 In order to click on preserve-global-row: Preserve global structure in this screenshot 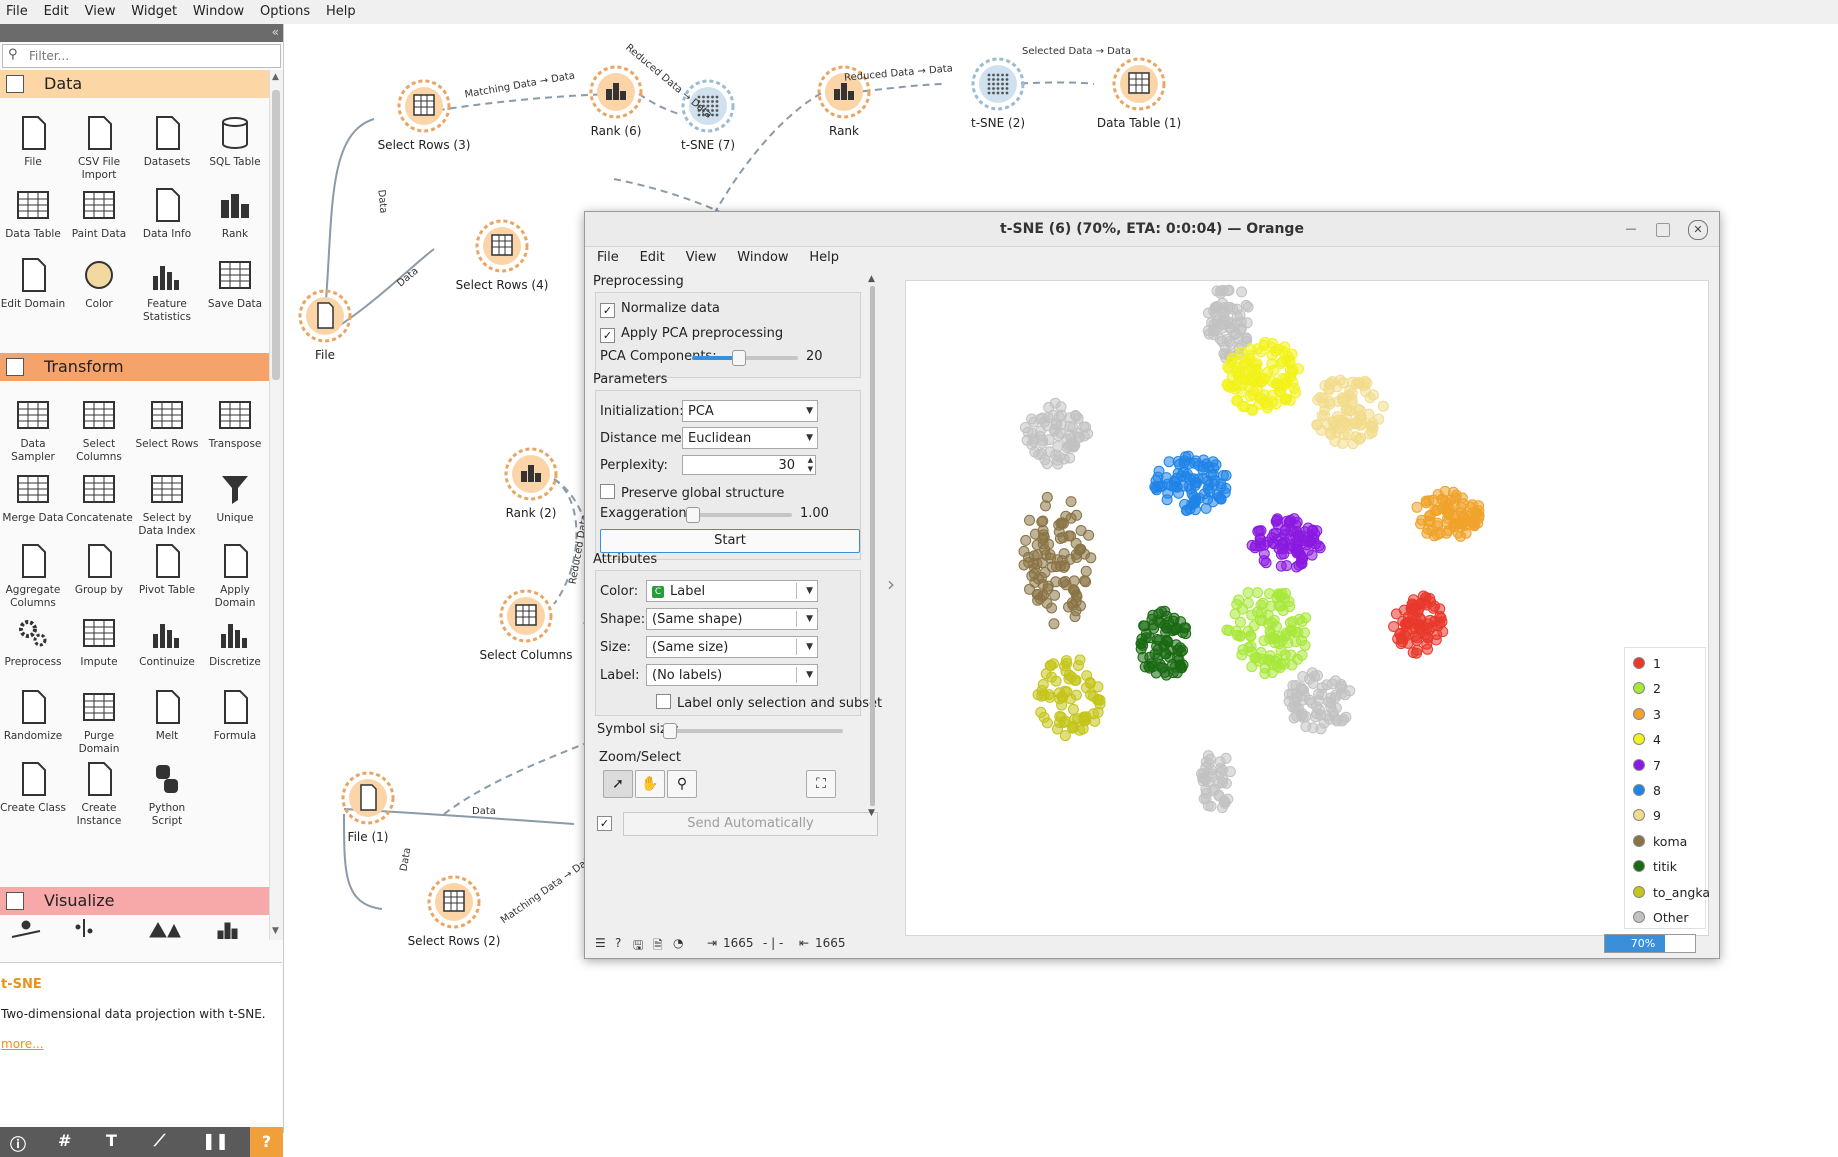, I will do `click(692, 492)`.